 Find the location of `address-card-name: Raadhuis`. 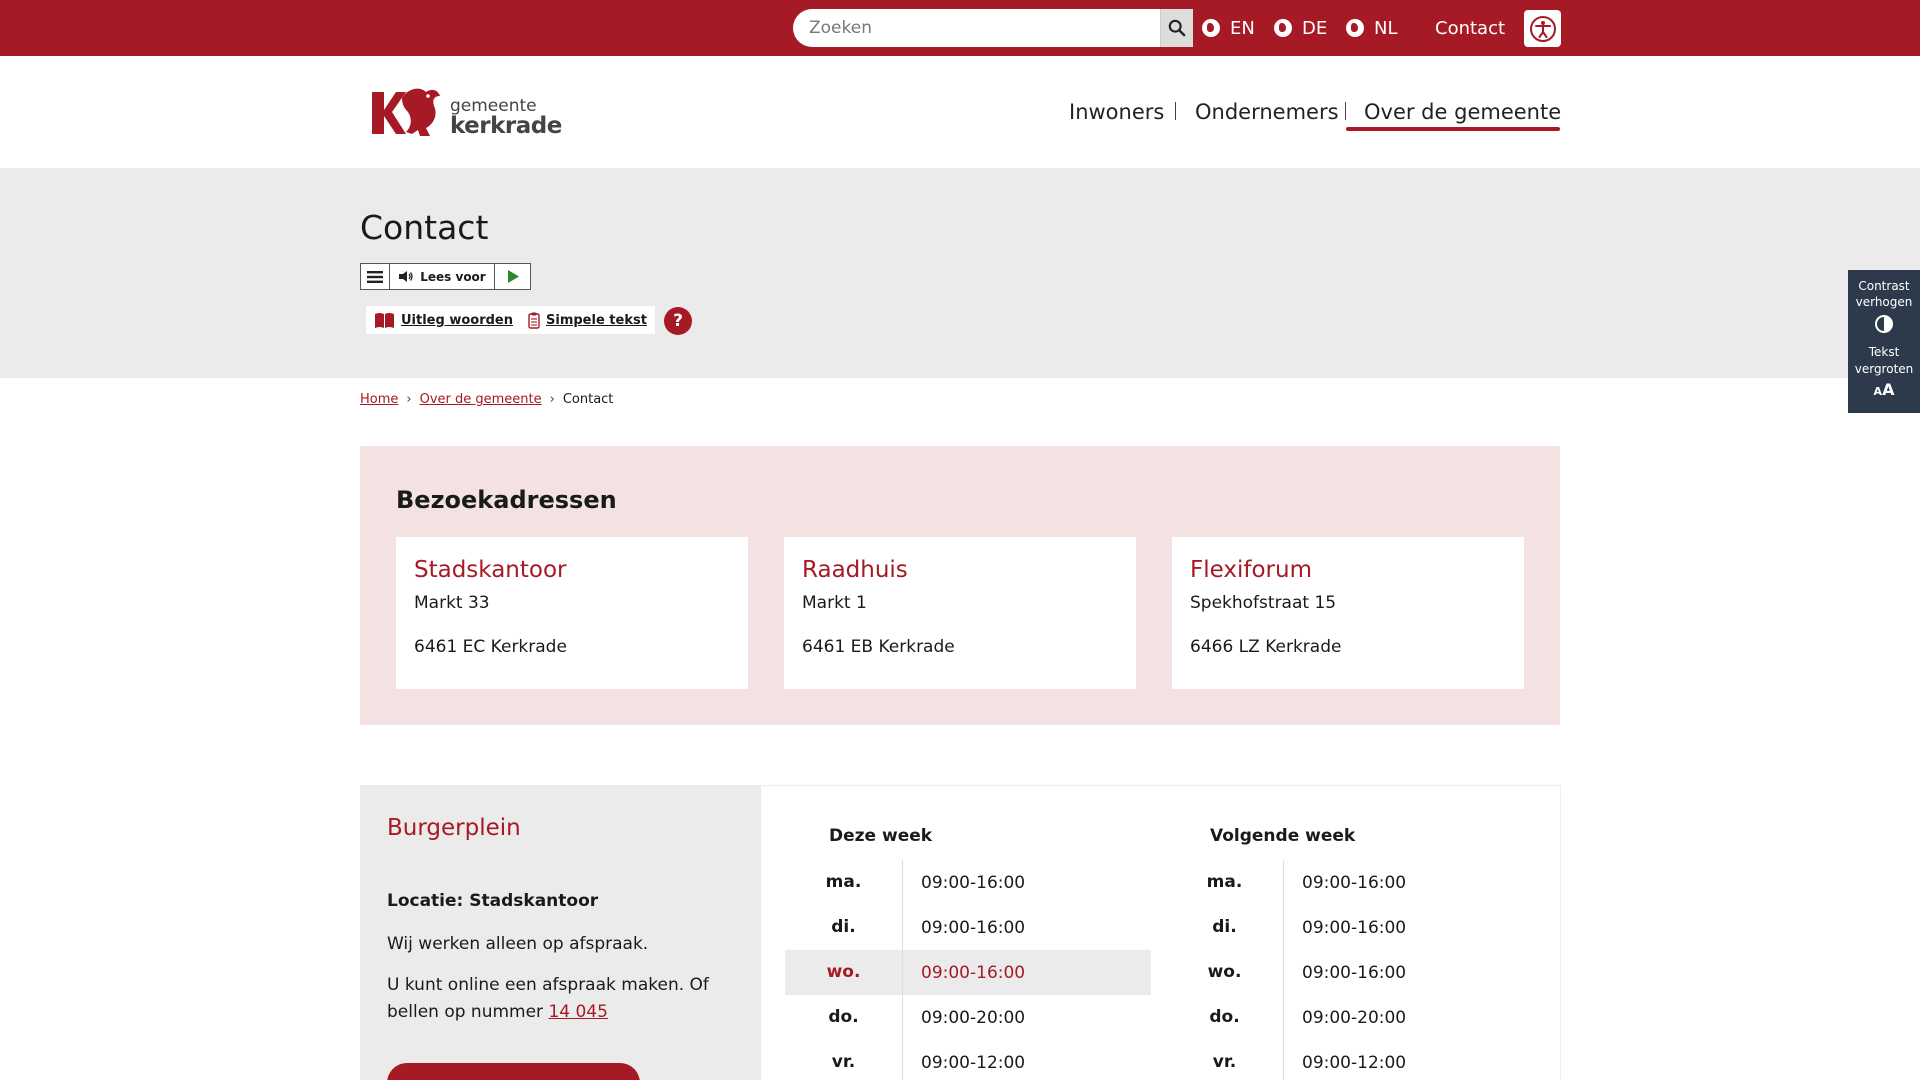

address-card-name: Raadhuis is located at coordinates (855, 570).